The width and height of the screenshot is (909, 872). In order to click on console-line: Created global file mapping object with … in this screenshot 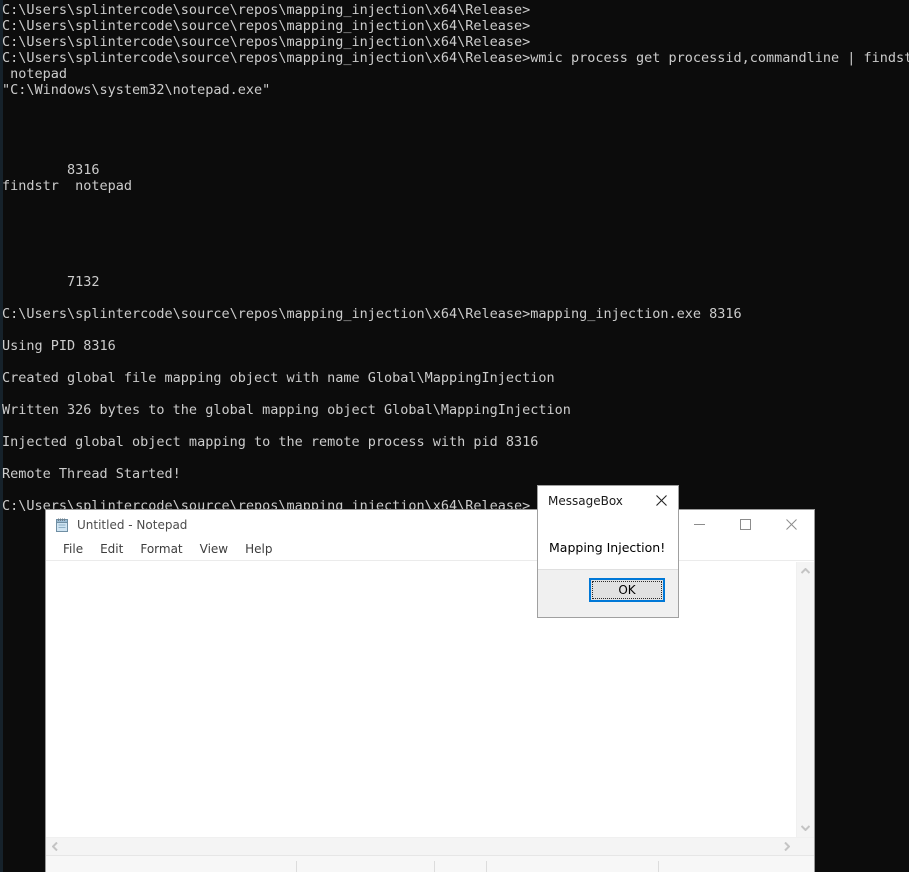, I will do `click(278, 378)`.